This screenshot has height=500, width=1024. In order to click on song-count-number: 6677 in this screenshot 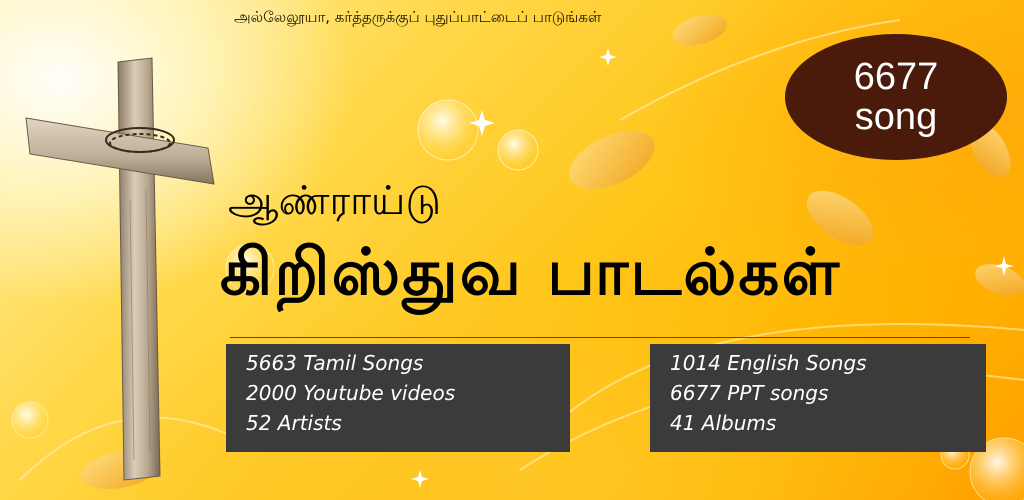, I will do `click(896, 77)`.